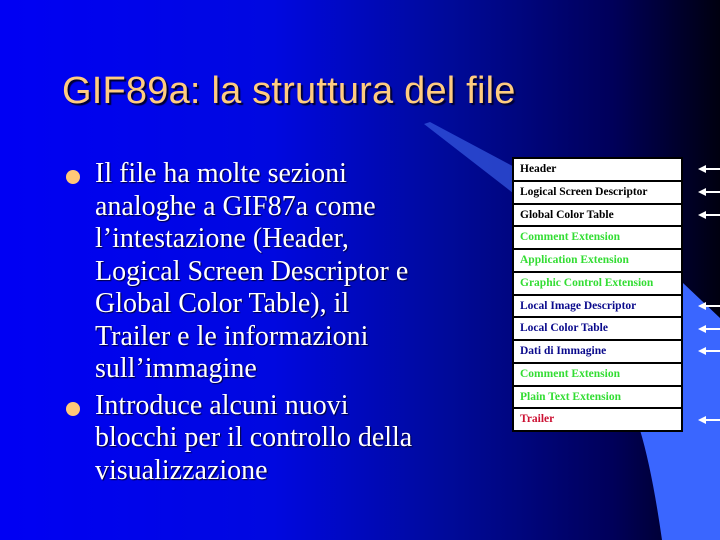 The width and height of the screenshot is (720, 540). I want to click on bullet-line: Global Color Table), il, so click(222, 303).